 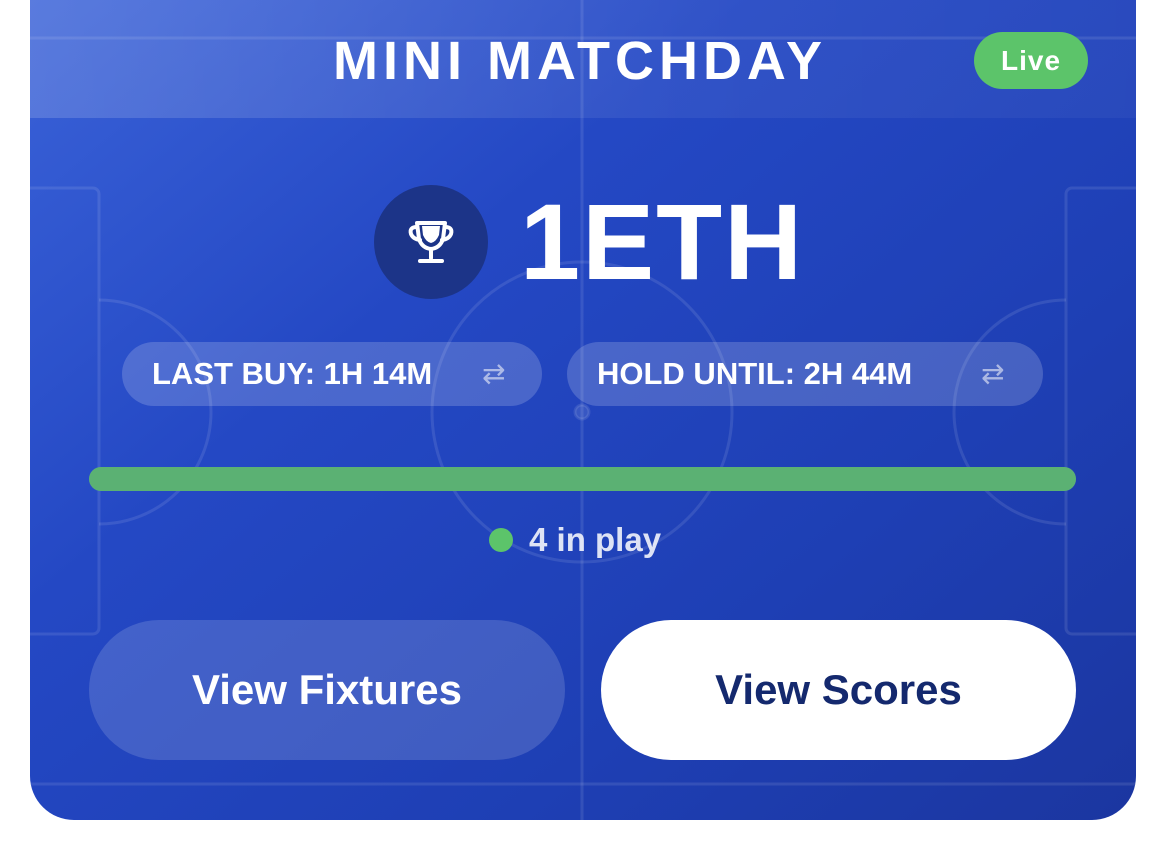 I want to click on page-title: MINI MATCHDAY, so click(x=580, y=61).